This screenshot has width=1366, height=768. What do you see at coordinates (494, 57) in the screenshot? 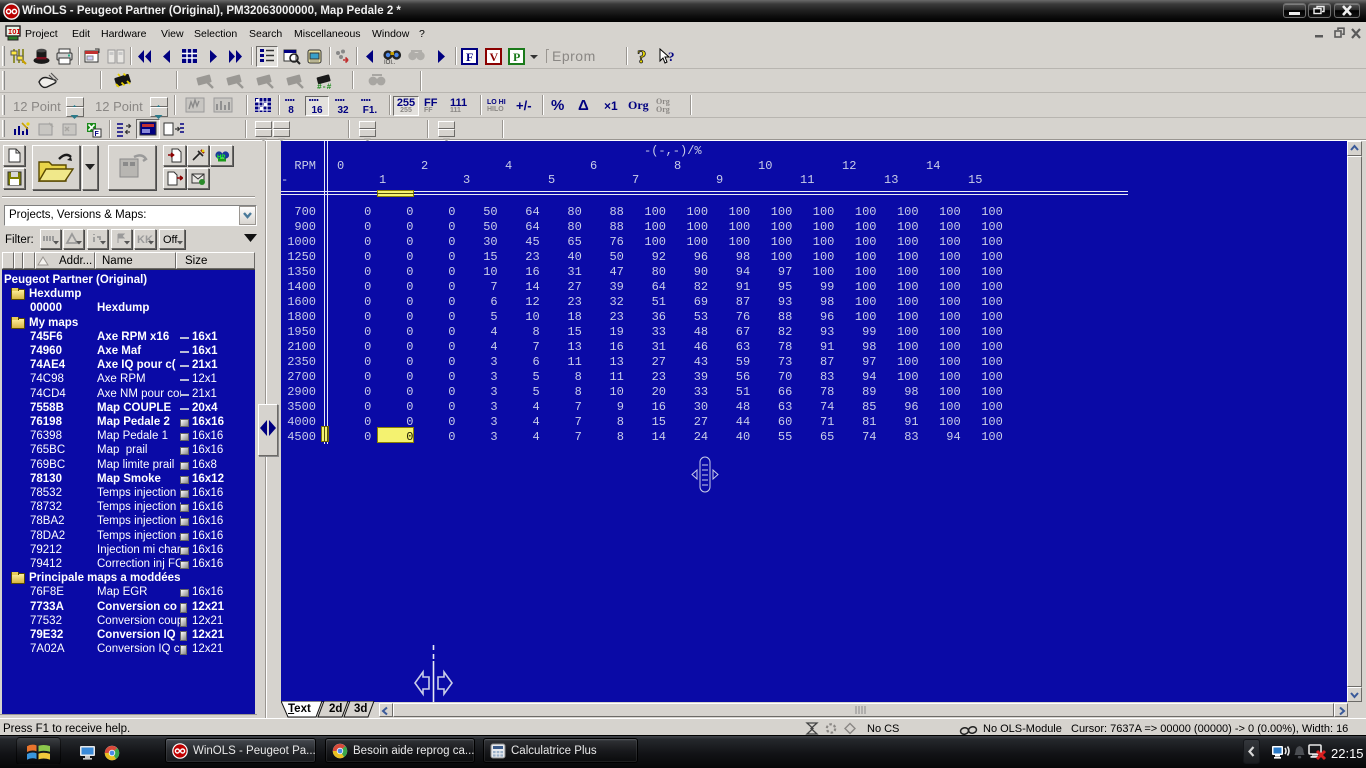
I see `svg-text: V` at bounding box center [494, 57].